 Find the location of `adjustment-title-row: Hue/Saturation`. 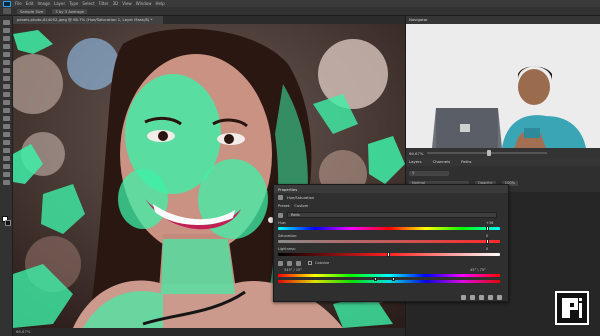

adjustment-title-row: Hue/Saturation is located at coordinates (391, 197).